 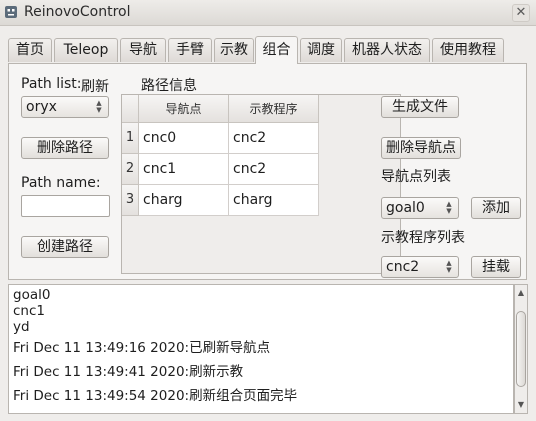 I want to click on waypoint-cell: cnc0, so click(x=184, y=138).